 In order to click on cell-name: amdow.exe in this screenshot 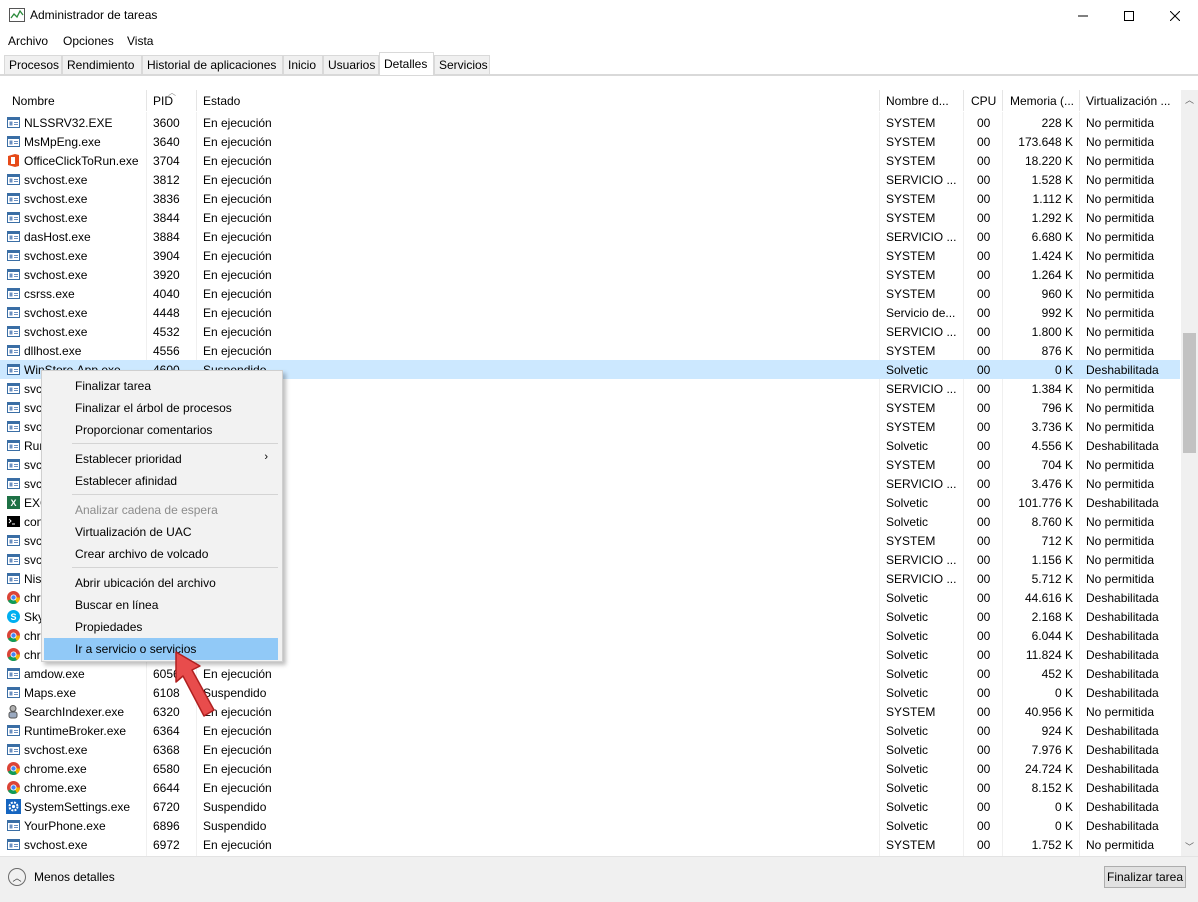, I will do `click(54, 674)`.